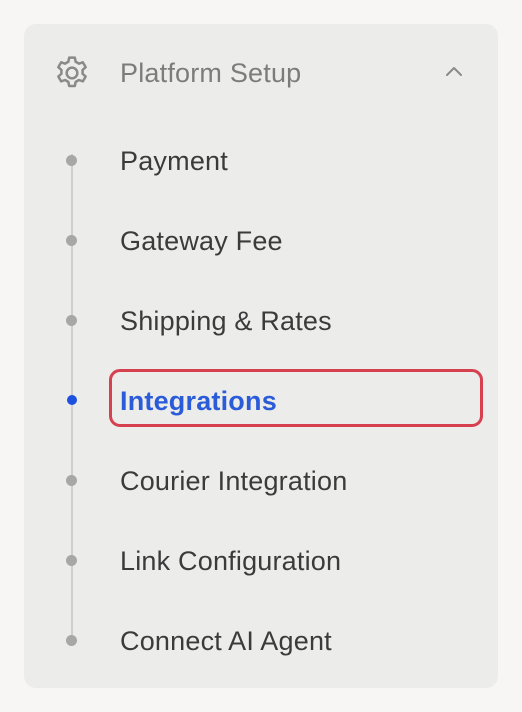 The height and width of the screenshot is (712, 522). Describe the element at coordinates (226, 321) in the screenshot. I see `nav-item-label: Shipping & Rates` at that location.